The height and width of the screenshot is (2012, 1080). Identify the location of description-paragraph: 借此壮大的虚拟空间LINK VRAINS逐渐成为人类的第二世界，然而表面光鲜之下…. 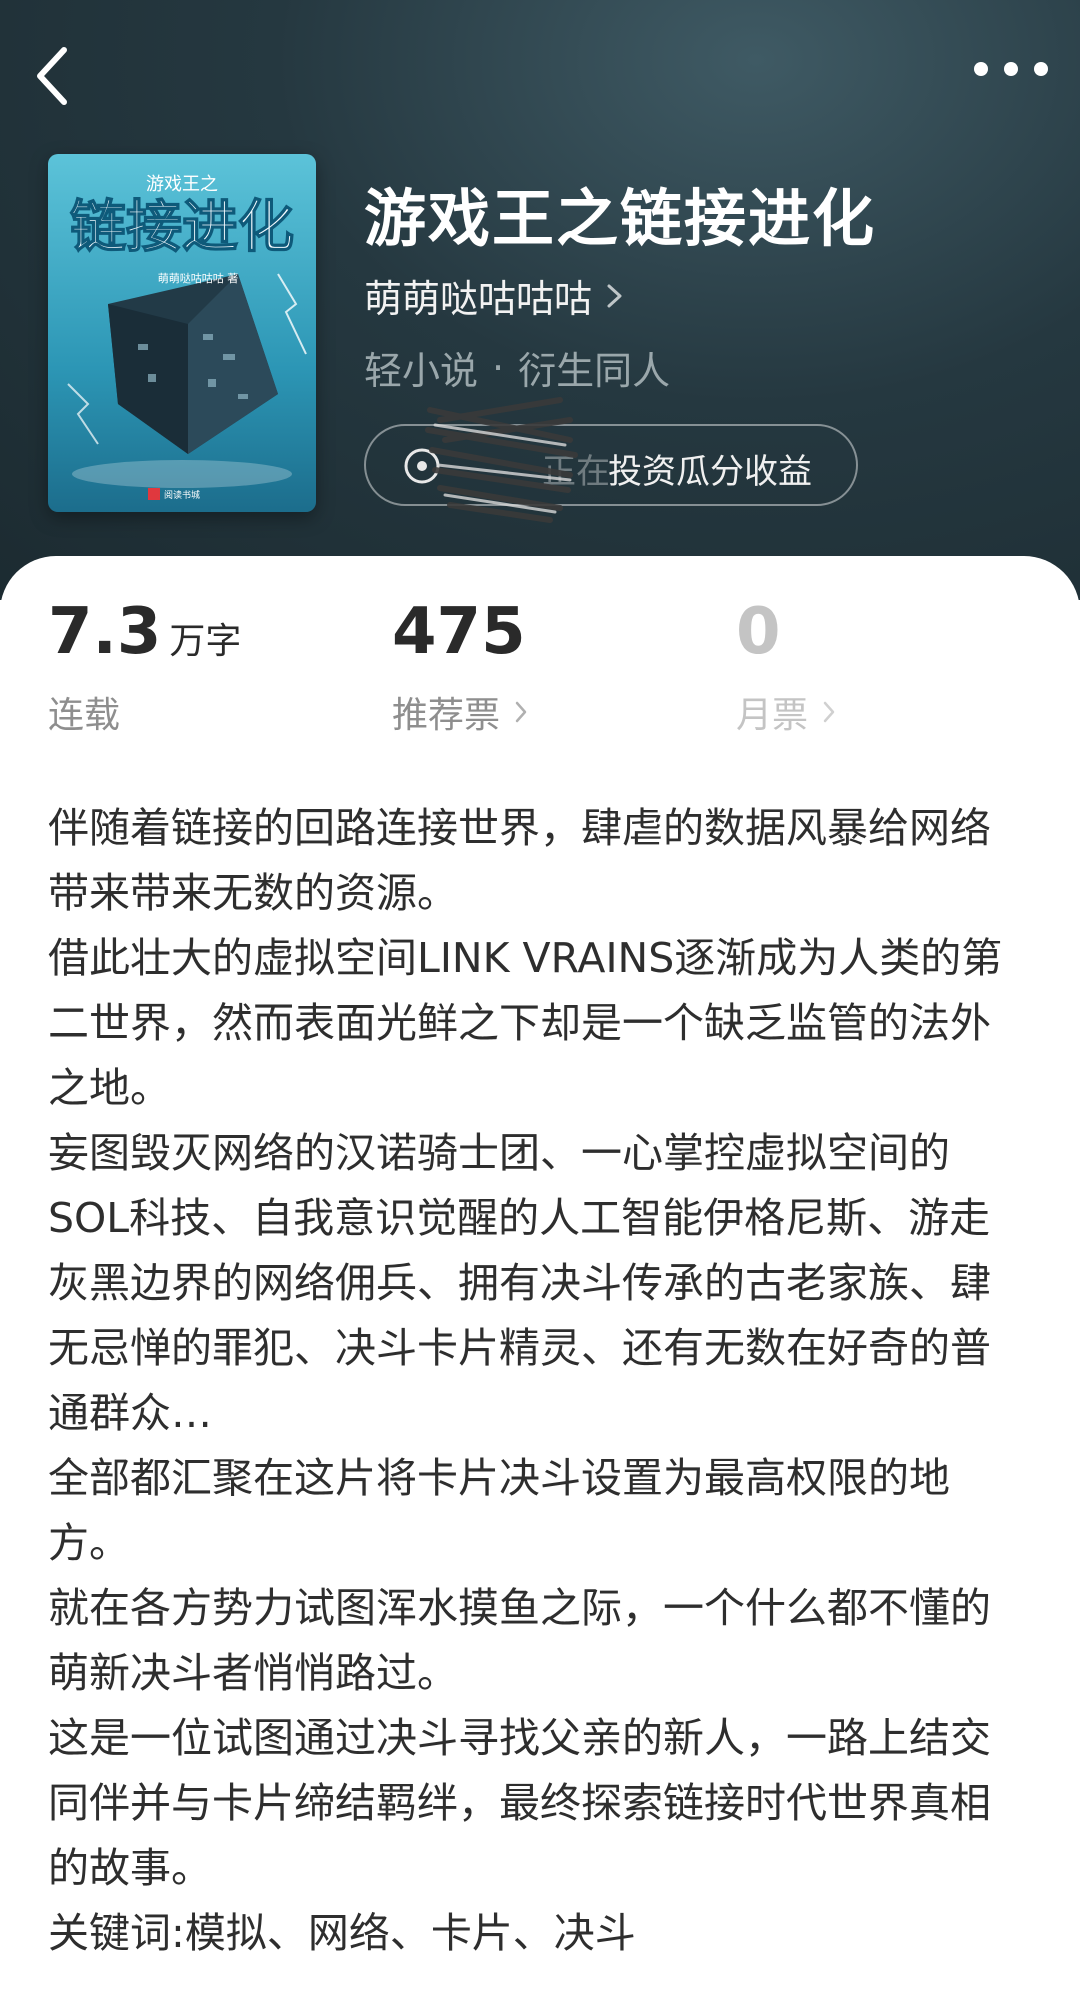
(525, 1023).